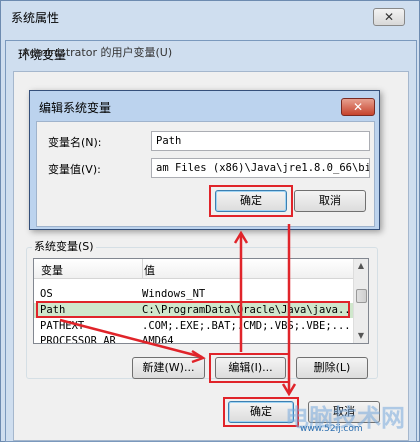  Describe the element at coordinates (361, 336) in the screenshot. I see `scroll-down-icon: ▼` at that location.